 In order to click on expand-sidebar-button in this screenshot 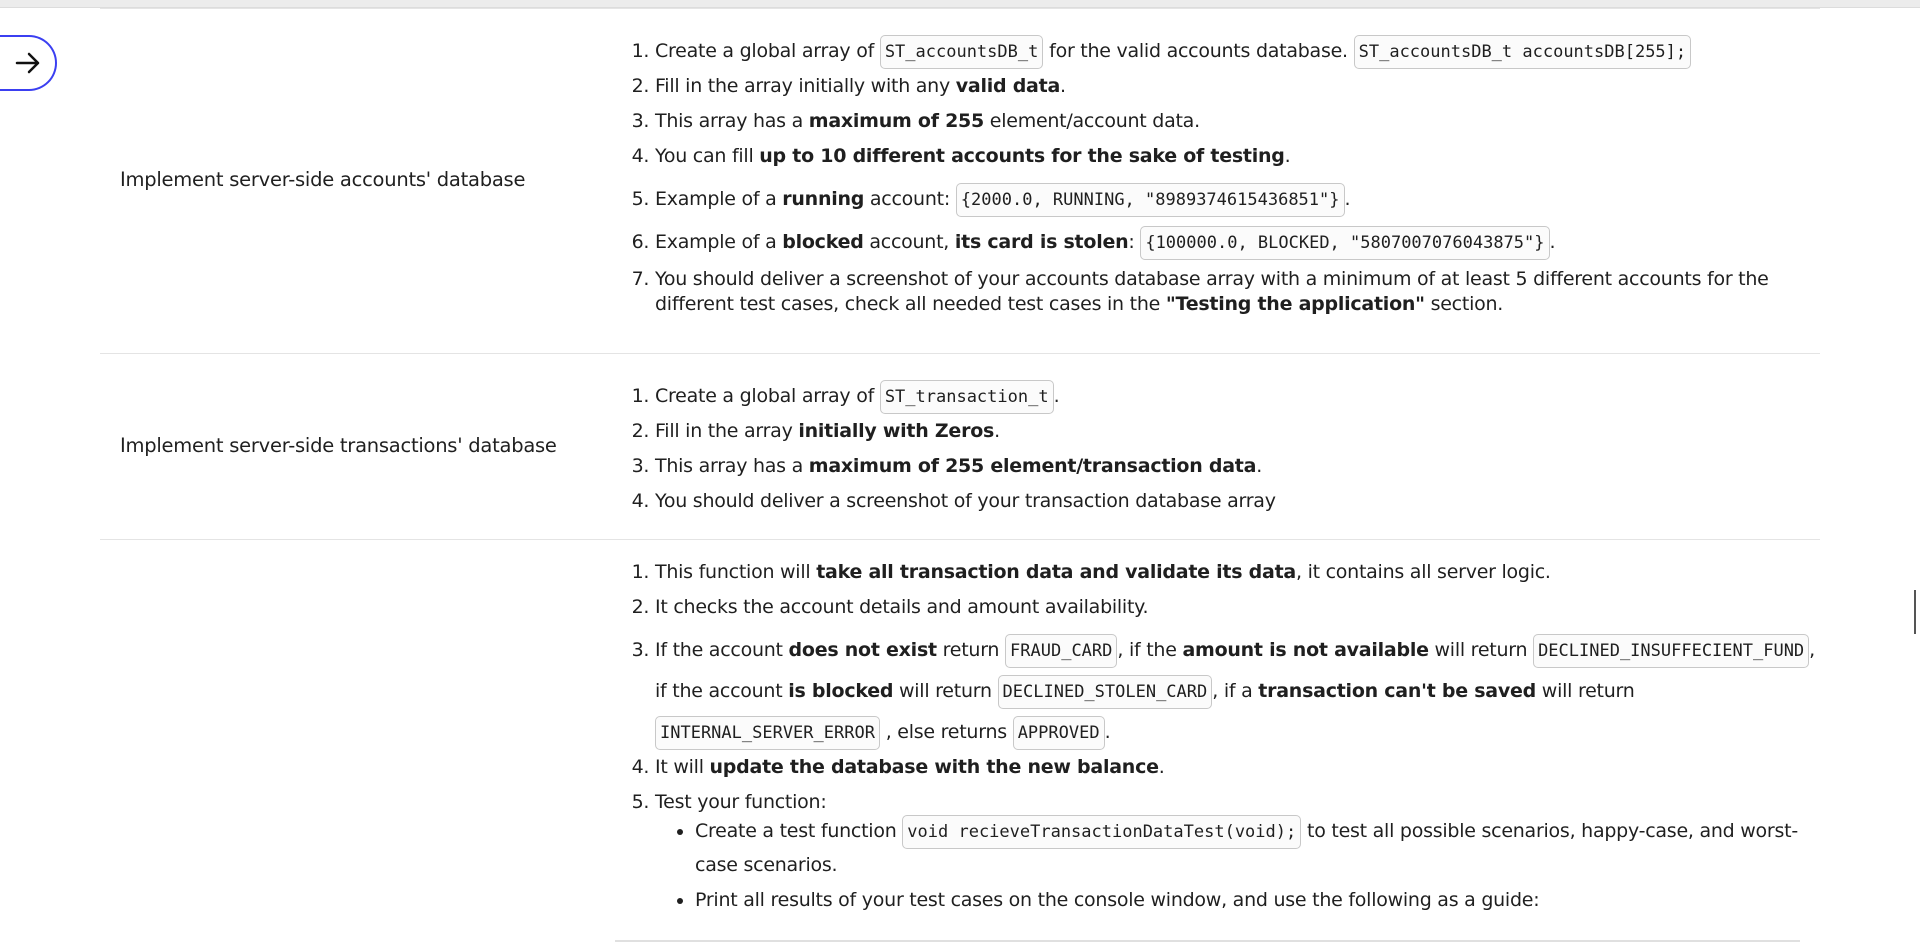, I will do `click(28, 63)`.